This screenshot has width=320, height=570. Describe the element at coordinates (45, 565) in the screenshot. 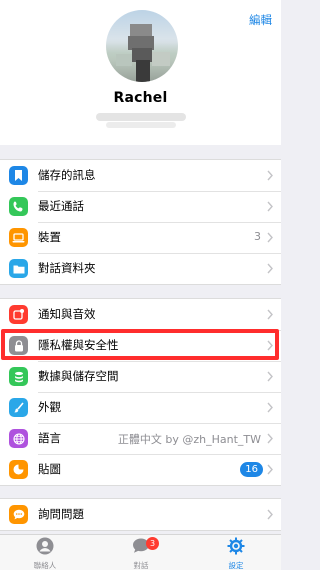

I see `tab-label: 聯絡人` at that location.